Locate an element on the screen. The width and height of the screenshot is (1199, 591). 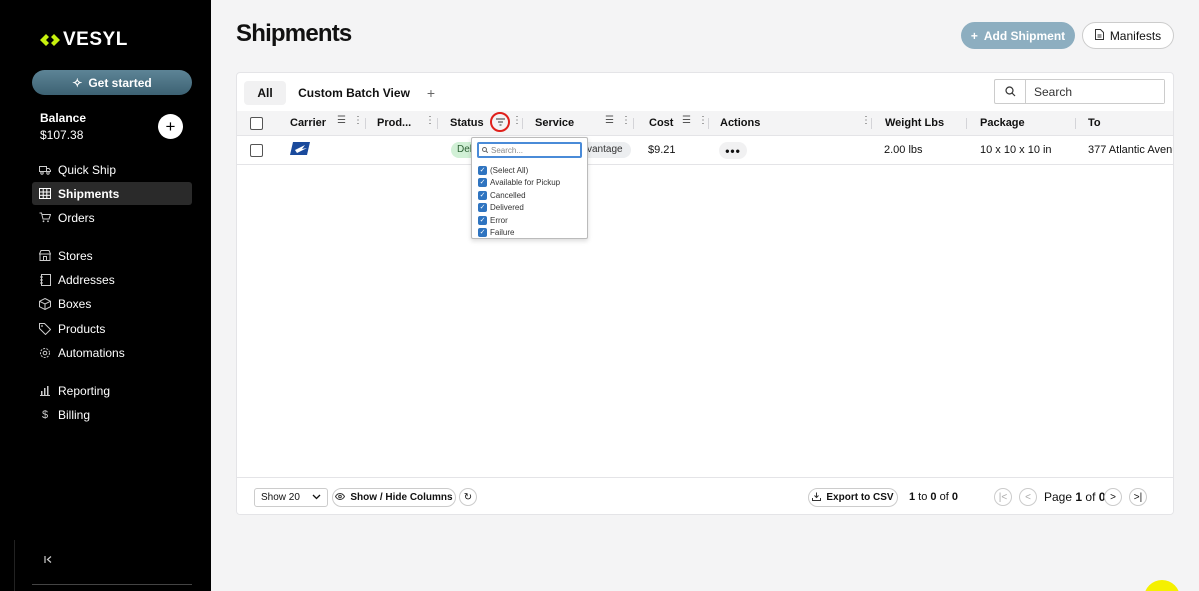
help-widget-button is located at coordinates (1162, 585).